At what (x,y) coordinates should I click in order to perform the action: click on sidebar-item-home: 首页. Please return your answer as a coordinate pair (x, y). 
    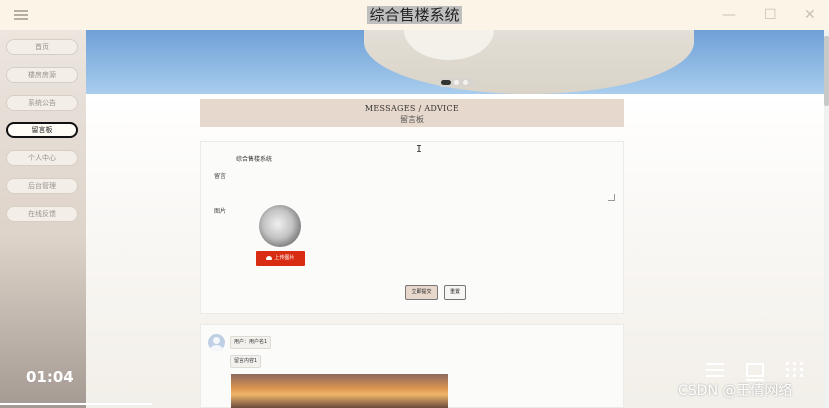
    Looking at the image, I should click on (42, 47).